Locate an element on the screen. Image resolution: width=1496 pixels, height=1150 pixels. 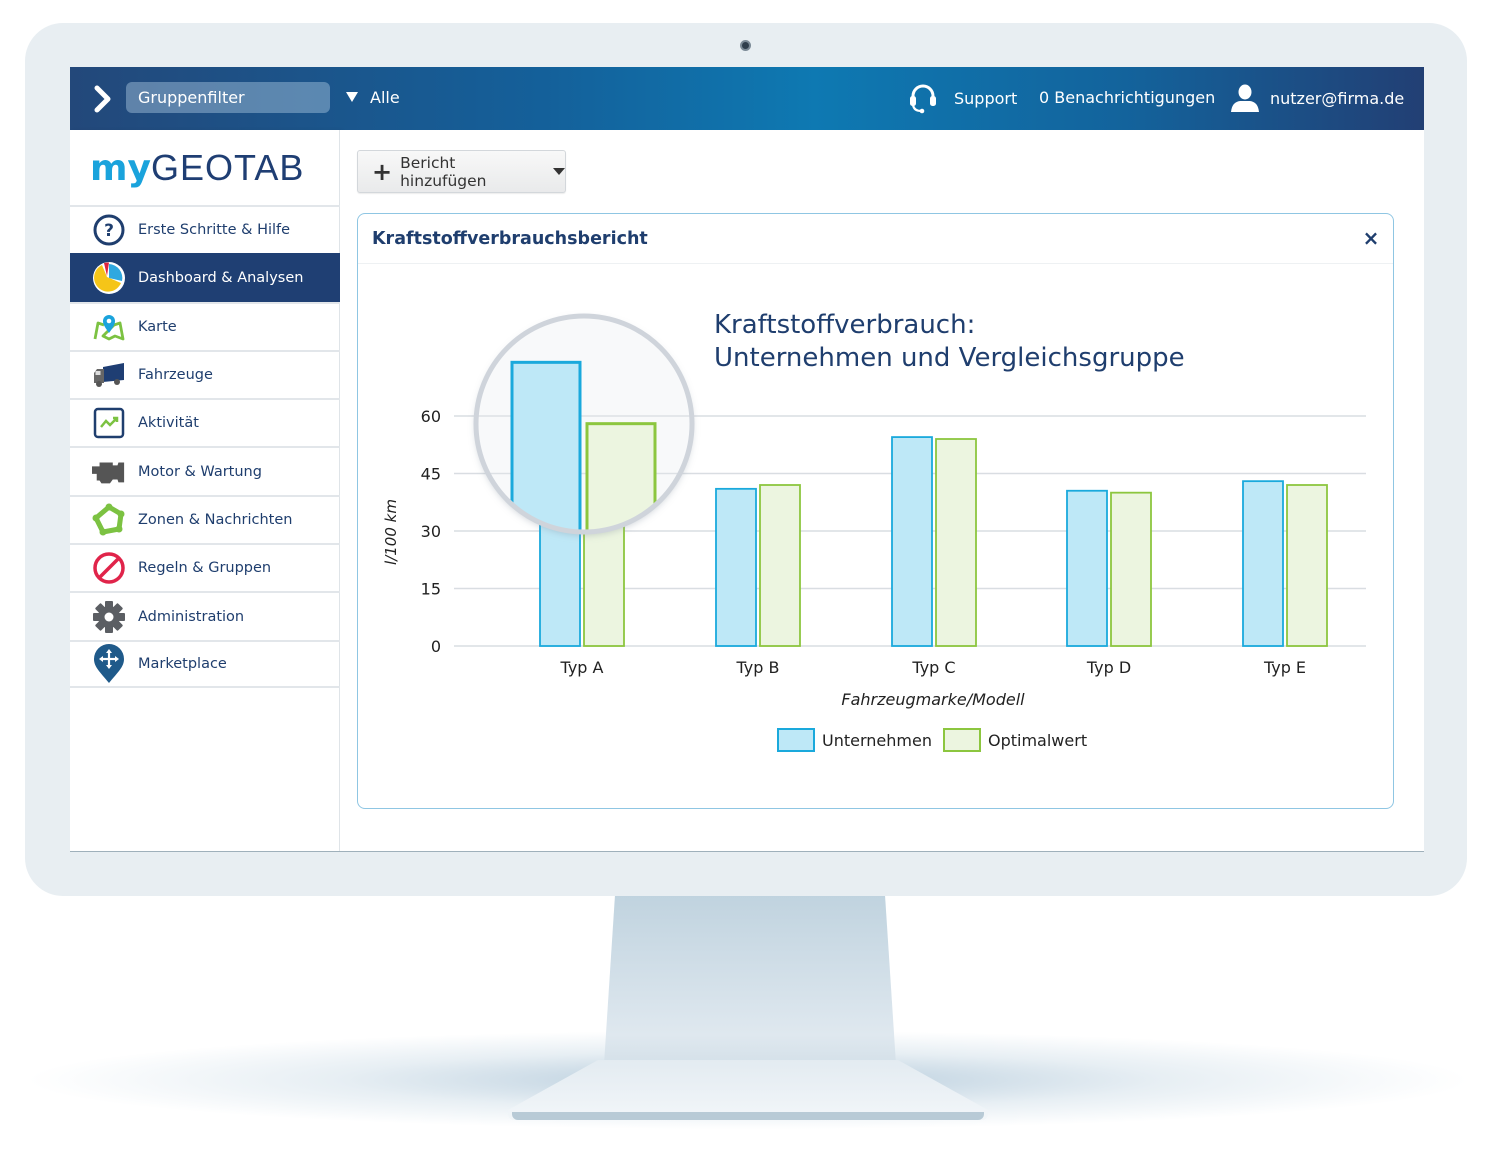
marketplace-pin-icon is located at coordinates (109, 663).